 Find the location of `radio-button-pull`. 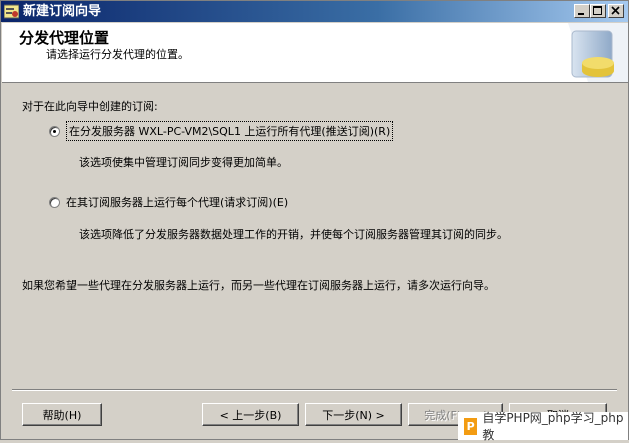

radio-button-pull is located at coordinates (54, 202).